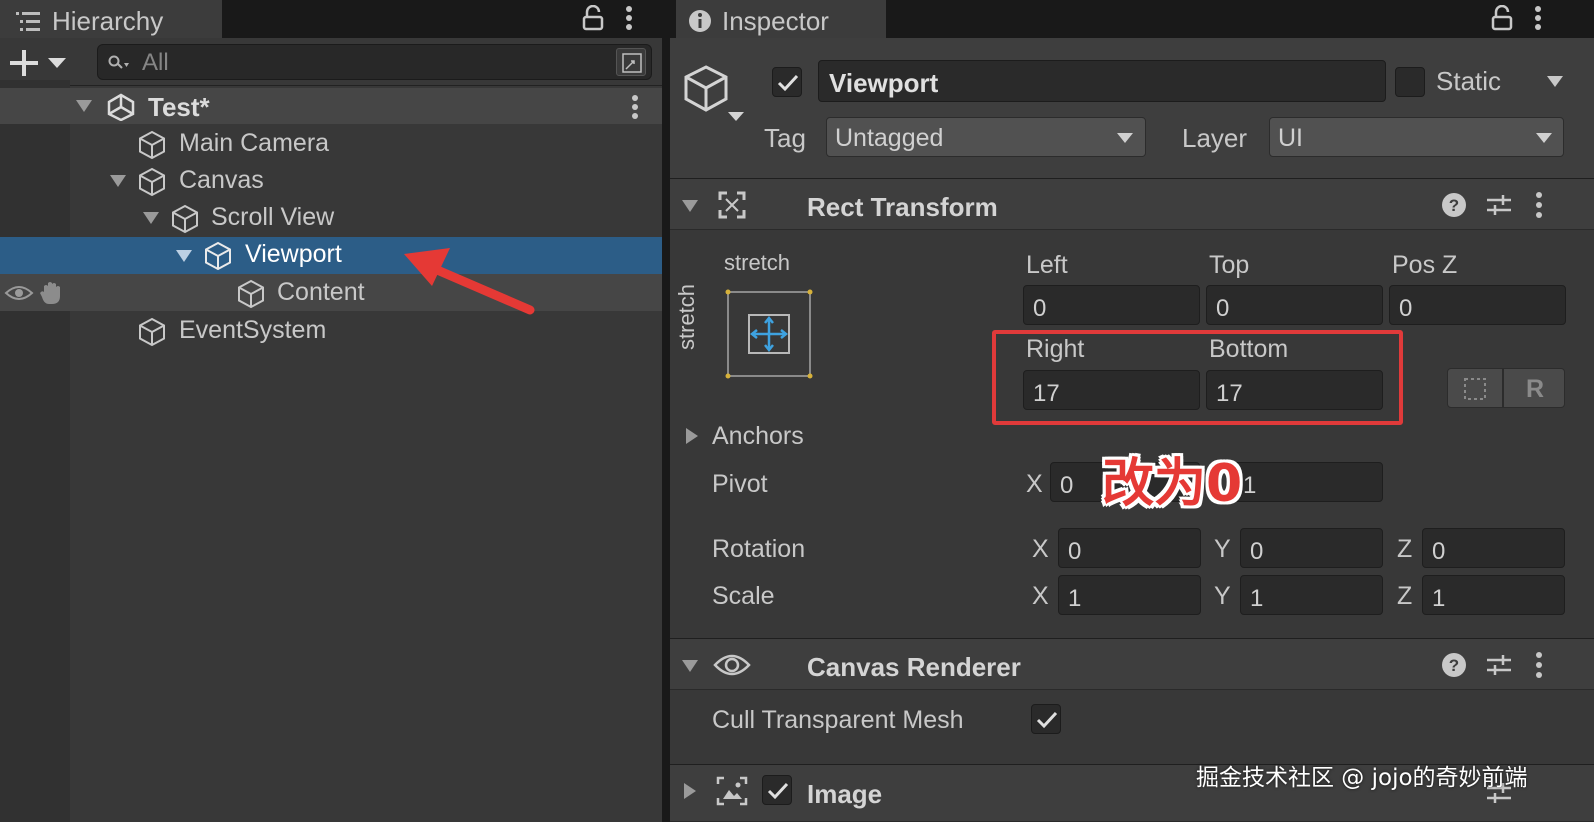 The width and height of the screenshot is (1594, 822). What do you see at coordinates (1406, 308) in the screenshot?
I see `posz-value: 0` at bounding box center [1406, 308].